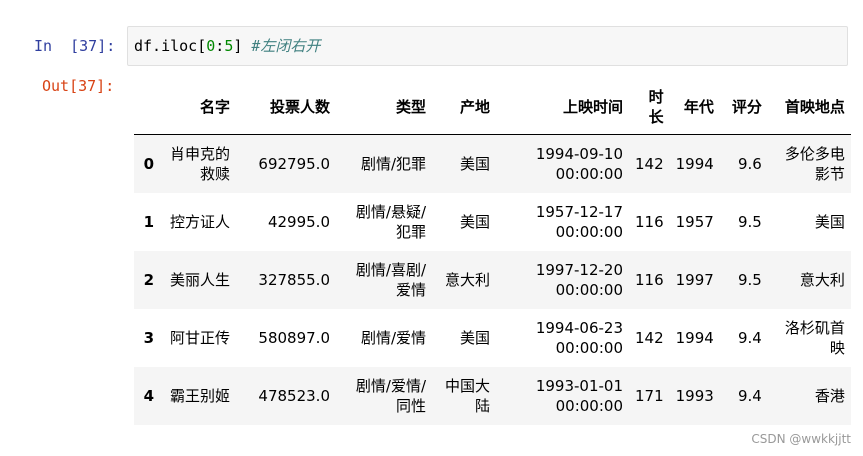 The width and height of the screenshot is (863, 456). I want to click on code-input-cell: df.iloc[0:5] #左闭右开, so click(487, 46).